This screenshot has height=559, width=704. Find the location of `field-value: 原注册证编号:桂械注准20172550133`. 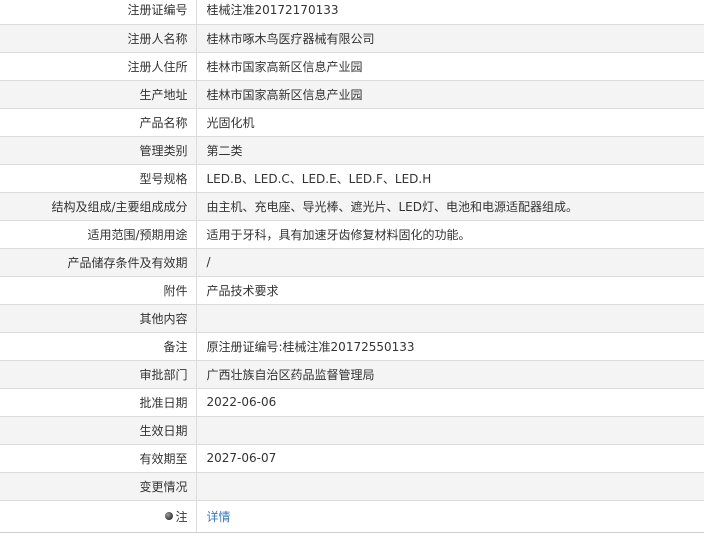

field-value: 原注册证编号:桂械注准20172550133 is located at coordinates (450, 346).